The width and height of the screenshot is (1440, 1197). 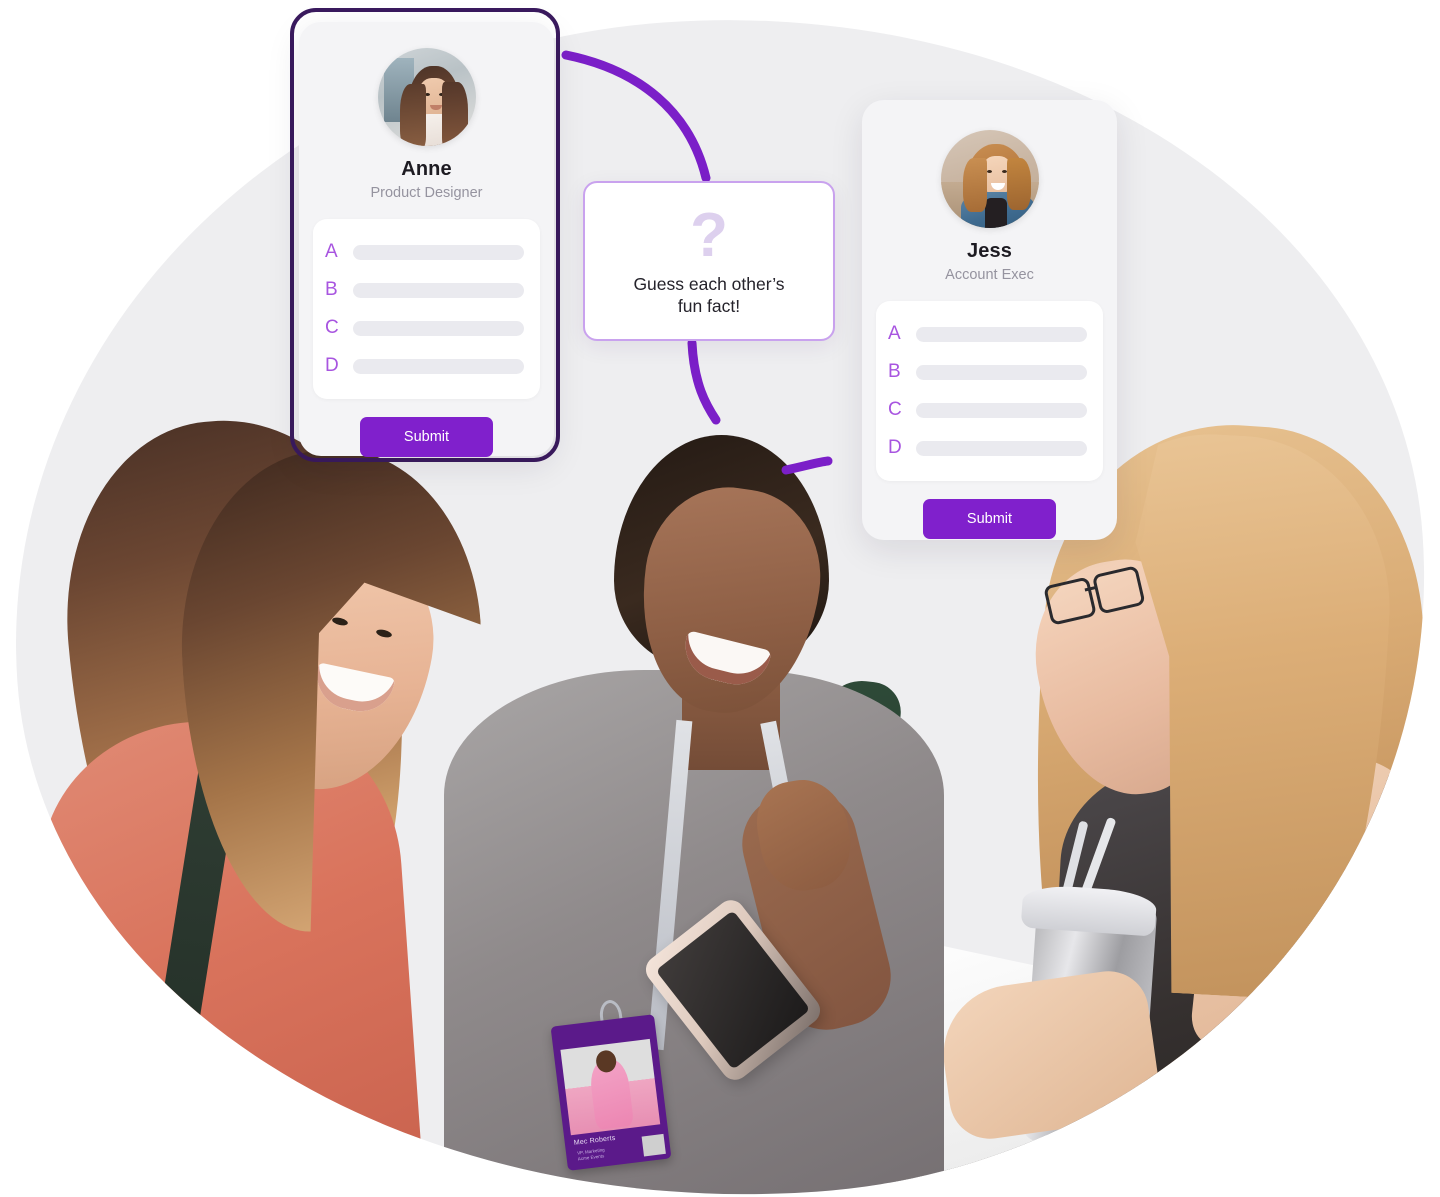 I want to click on anne-quiz-card: Anne Product Designer A B C D Submit, so click(x=426, y=239).